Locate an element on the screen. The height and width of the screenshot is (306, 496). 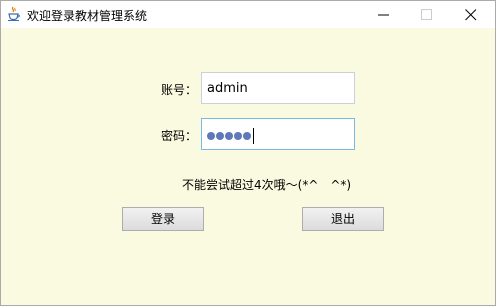
password-label: 密码： is located at coordinates (179, 136).